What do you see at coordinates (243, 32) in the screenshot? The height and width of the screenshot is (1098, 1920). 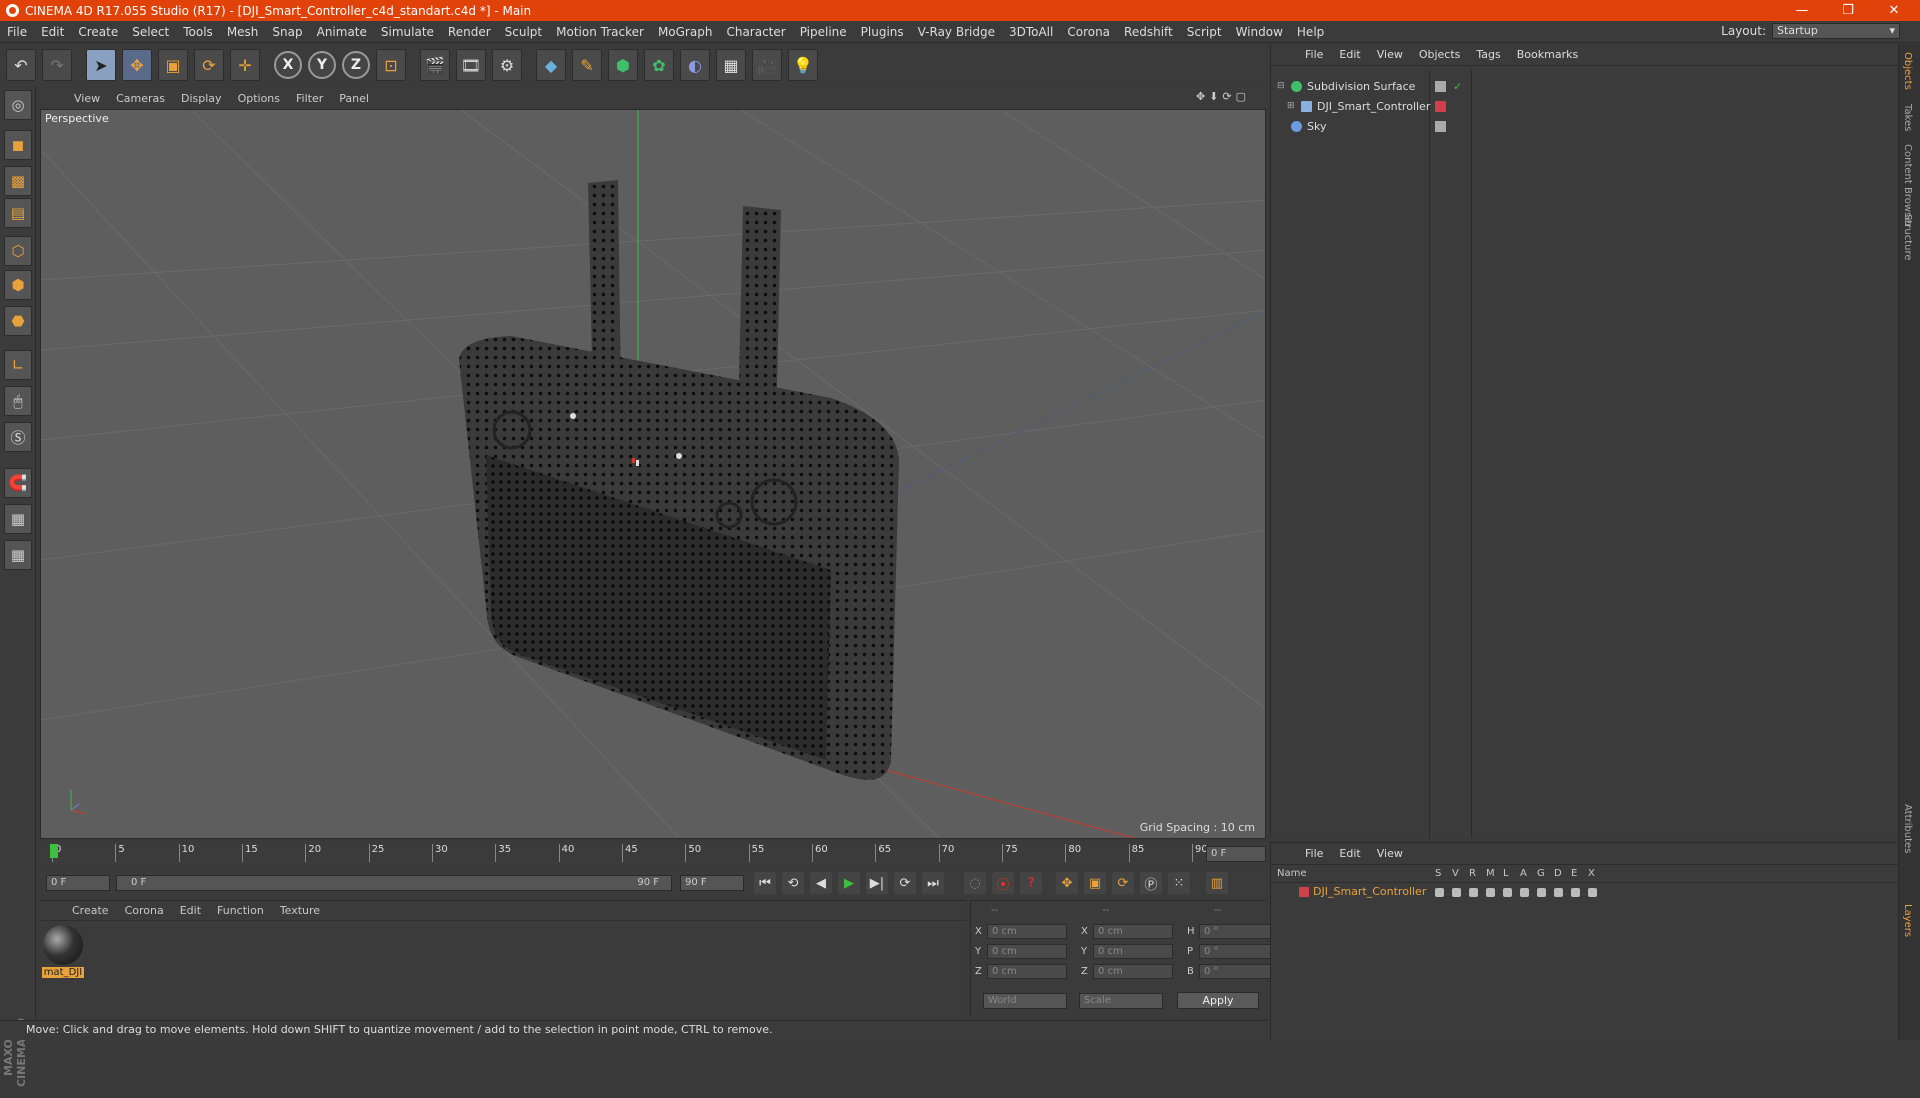 I see `menu-mesh: Mesh` at bounding box center [243, 32].